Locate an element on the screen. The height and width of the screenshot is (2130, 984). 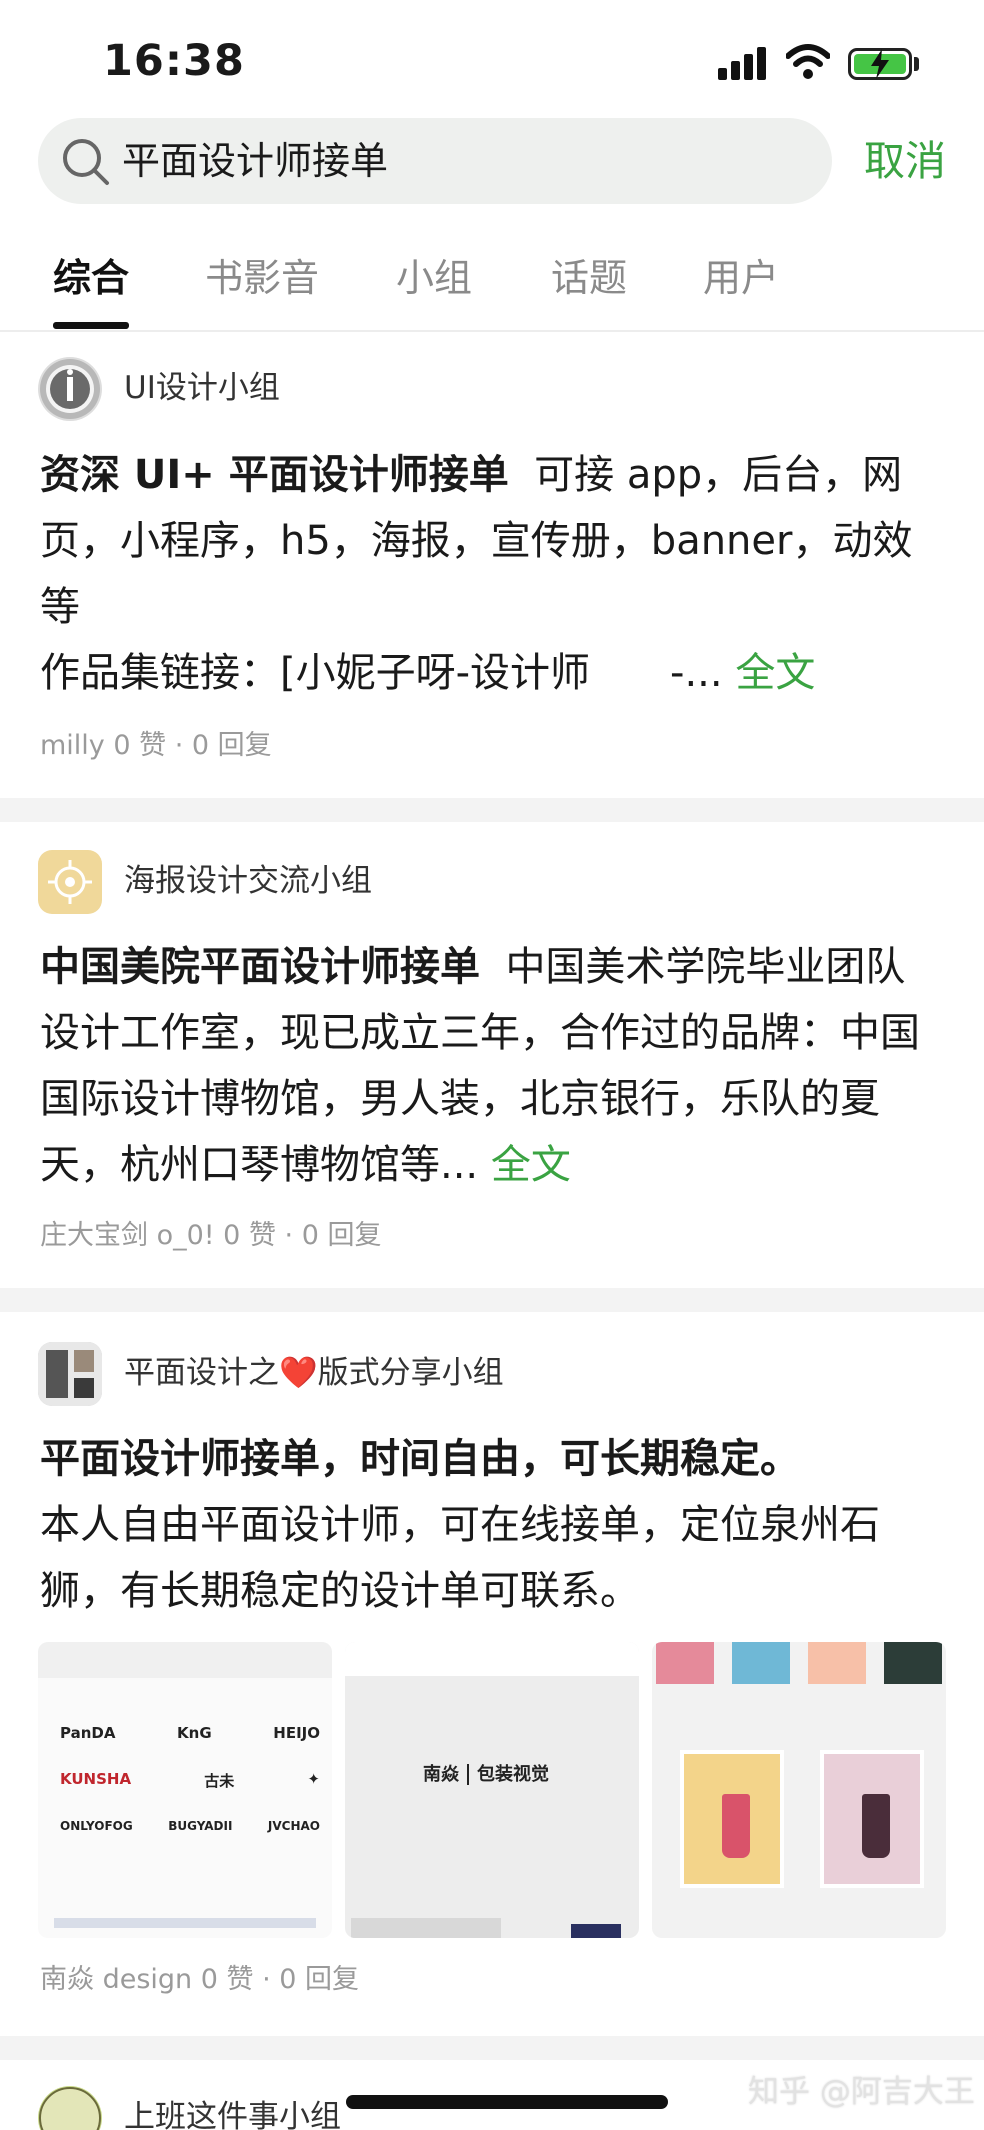
work-group-logo-icon is located at coordinates (70, 2108).